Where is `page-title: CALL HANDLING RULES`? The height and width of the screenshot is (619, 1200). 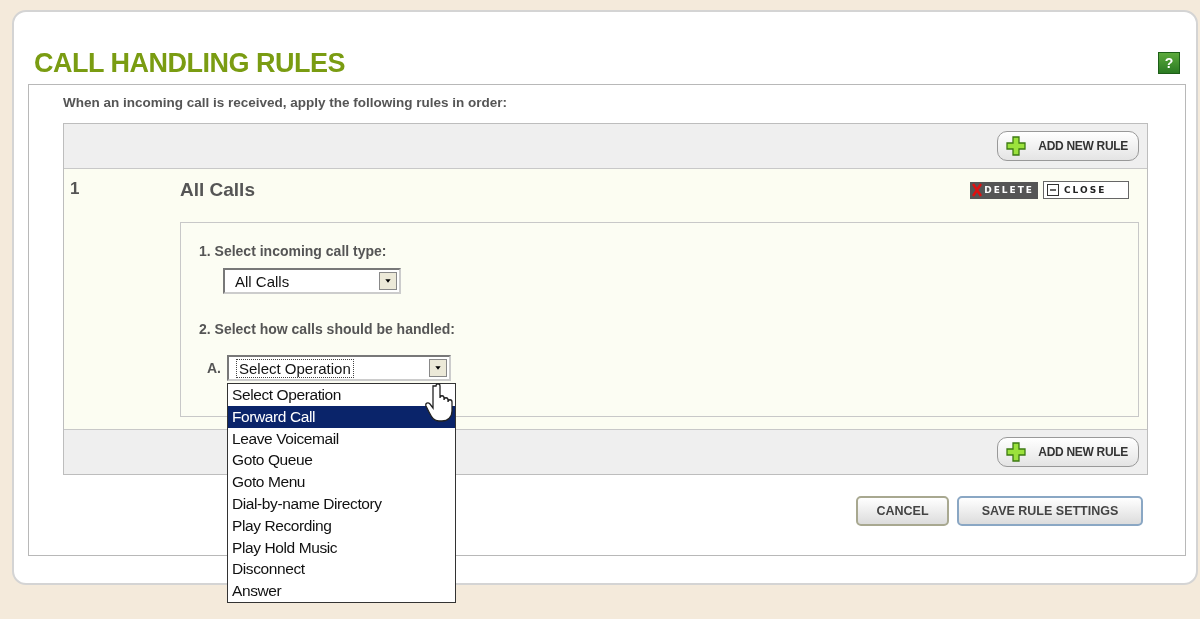
page-title: CALL HANDLING RULES is located at coordinates (189, 63).